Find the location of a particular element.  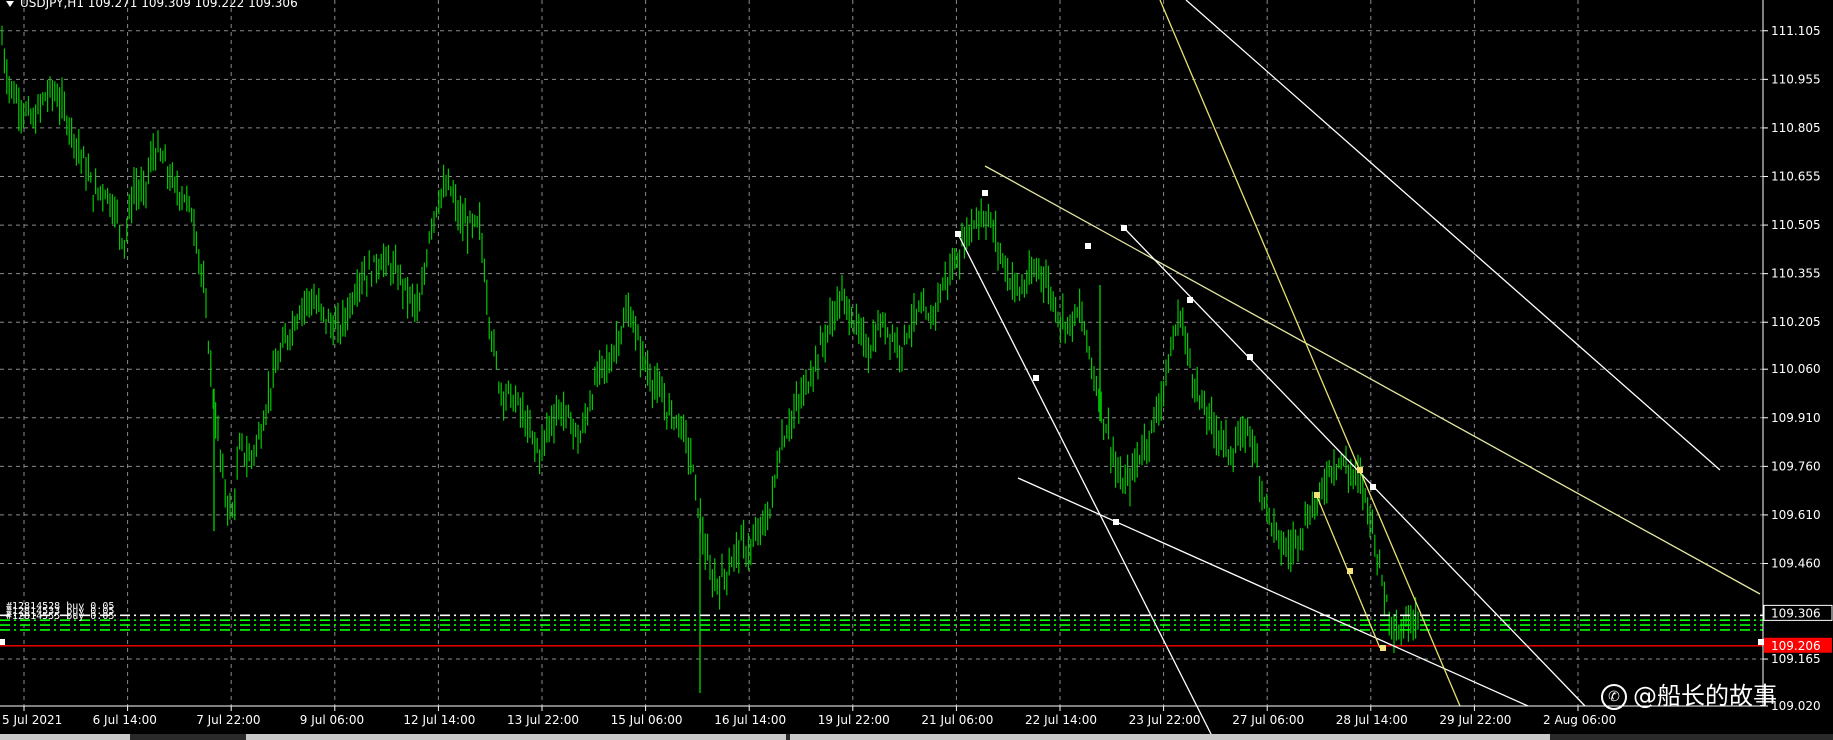

triangle-icon is located at coordinates (10, 3).